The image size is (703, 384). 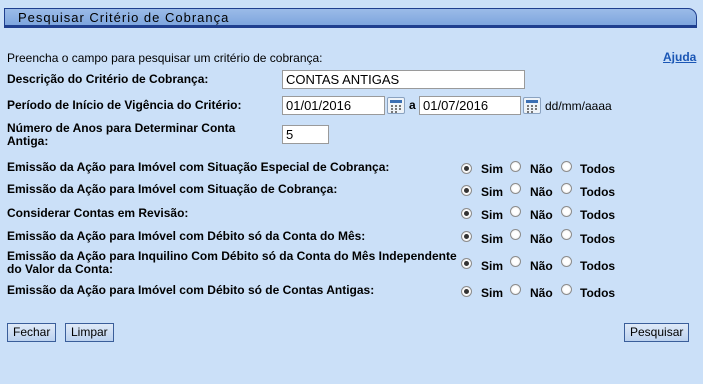 I want to click on pesquisar-button: Pesquisar, so click(x=657, y=332).